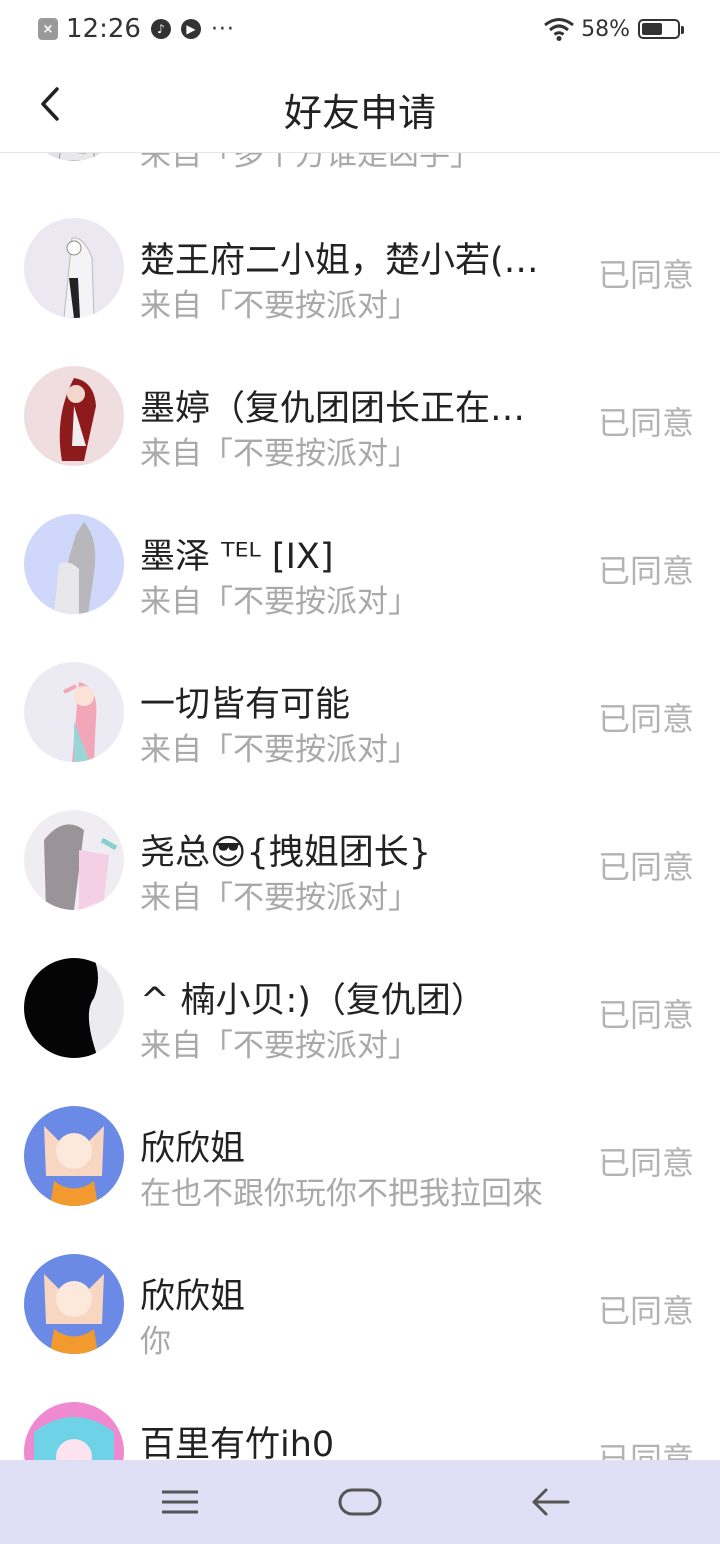 The height and width of the screenshot is (1544, 720). I want to click on wifi-icon, so click(559, 29).